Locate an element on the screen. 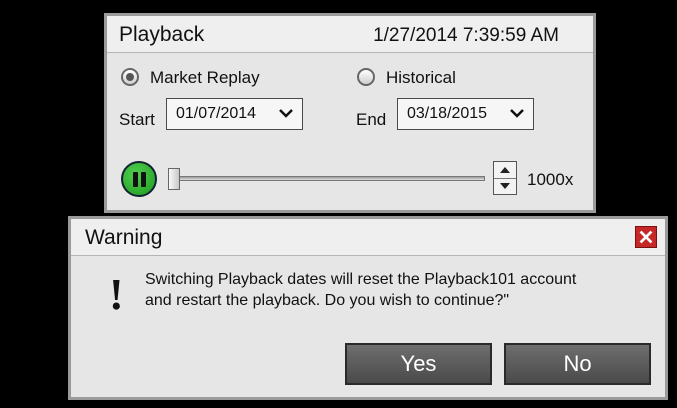 This screenshot has height=408, width=677. close-icon is located at coordinates (646, 237).